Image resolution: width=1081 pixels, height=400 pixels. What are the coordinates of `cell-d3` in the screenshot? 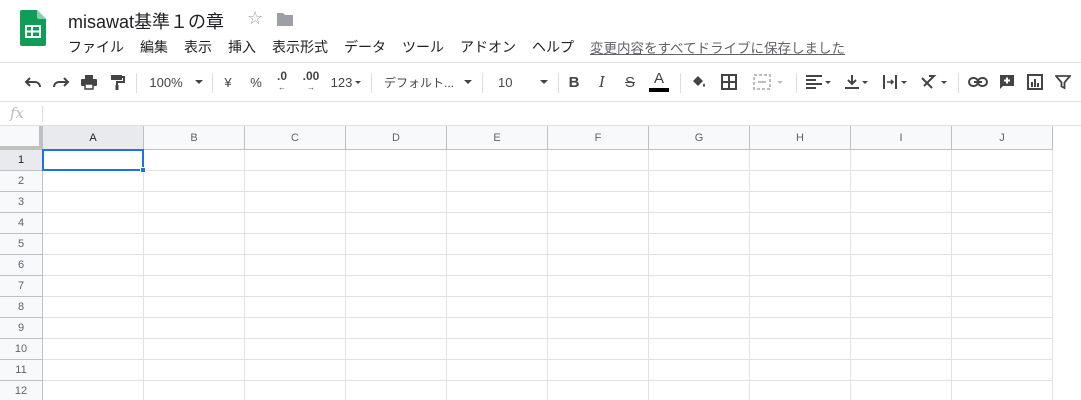 It's located at (396, 202).